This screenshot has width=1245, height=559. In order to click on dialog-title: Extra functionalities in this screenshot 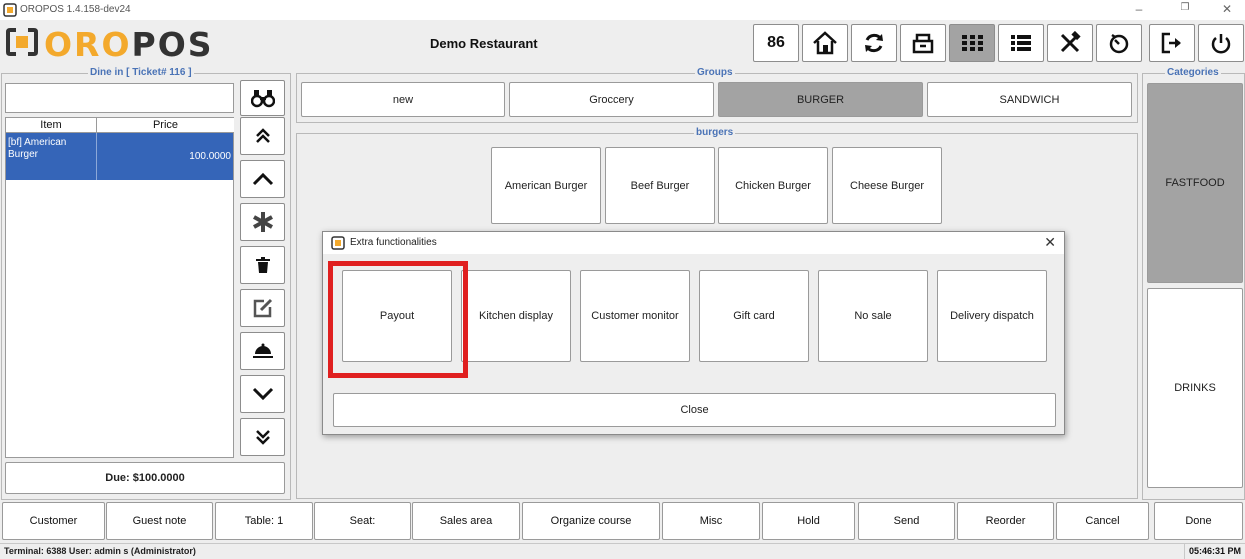, I will do `click(393, 242)`.